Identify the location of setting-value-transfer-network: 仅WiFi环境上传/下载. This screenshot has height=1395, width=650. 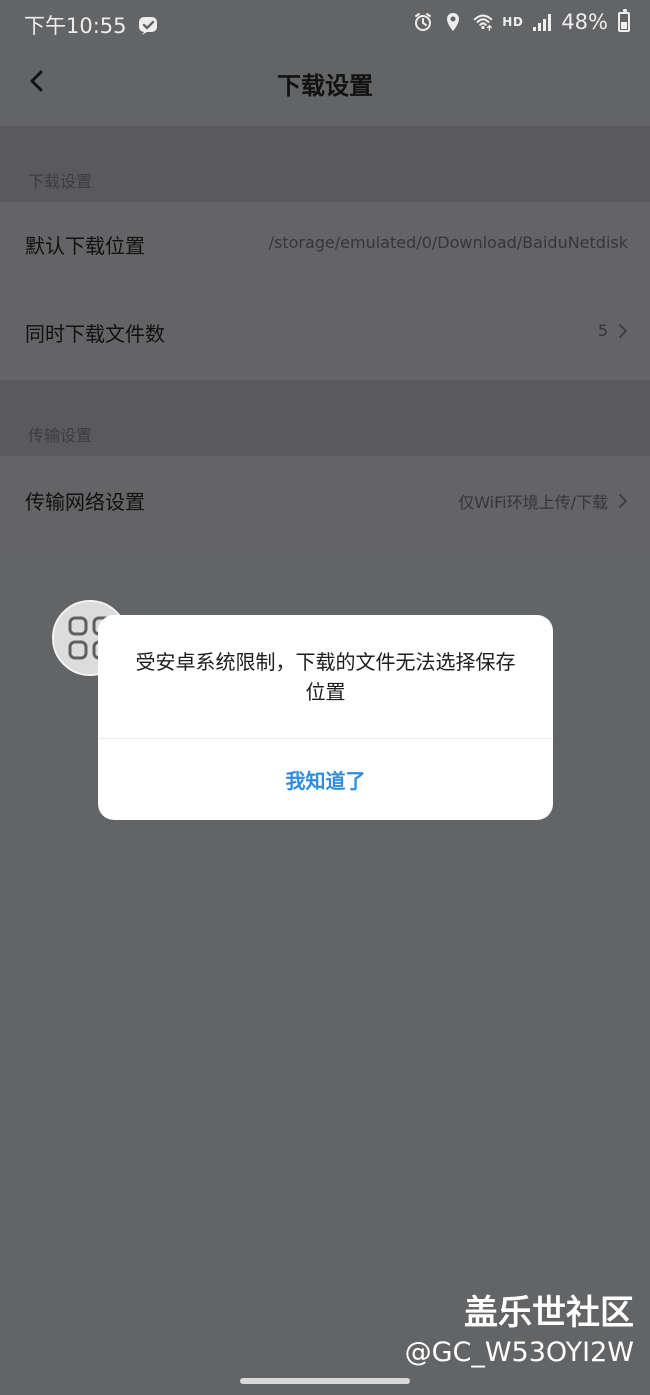
(543, 501).